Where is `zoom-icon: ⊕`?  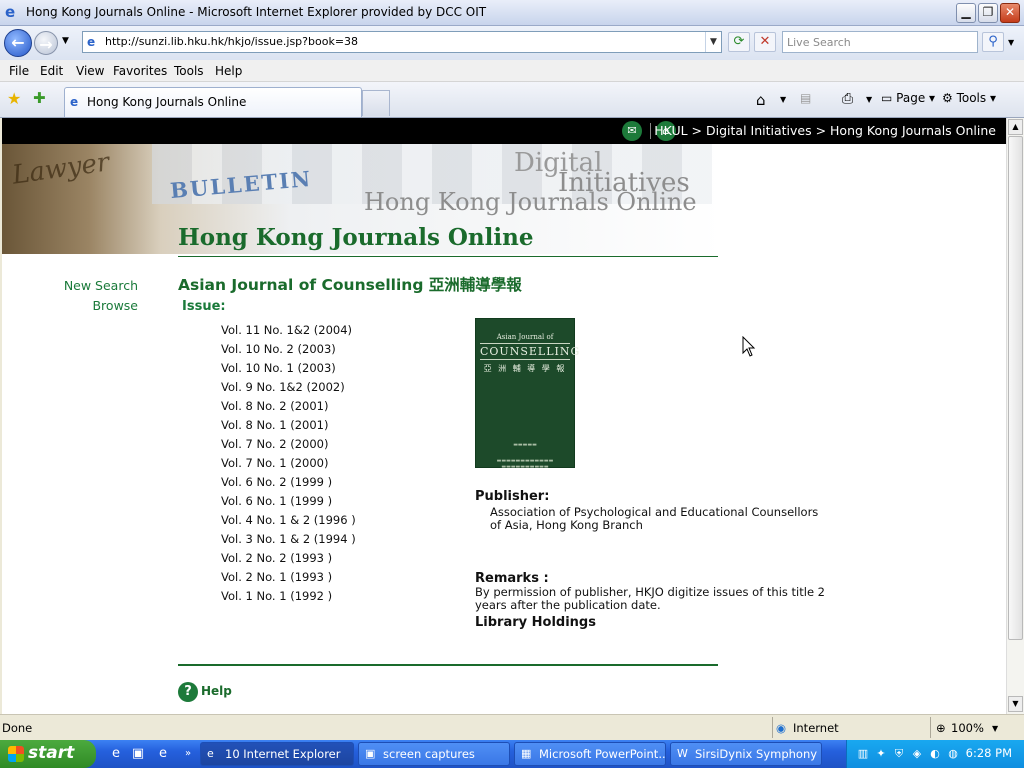
zoom-icon: ⊕ is located at coordinates (941, 728).